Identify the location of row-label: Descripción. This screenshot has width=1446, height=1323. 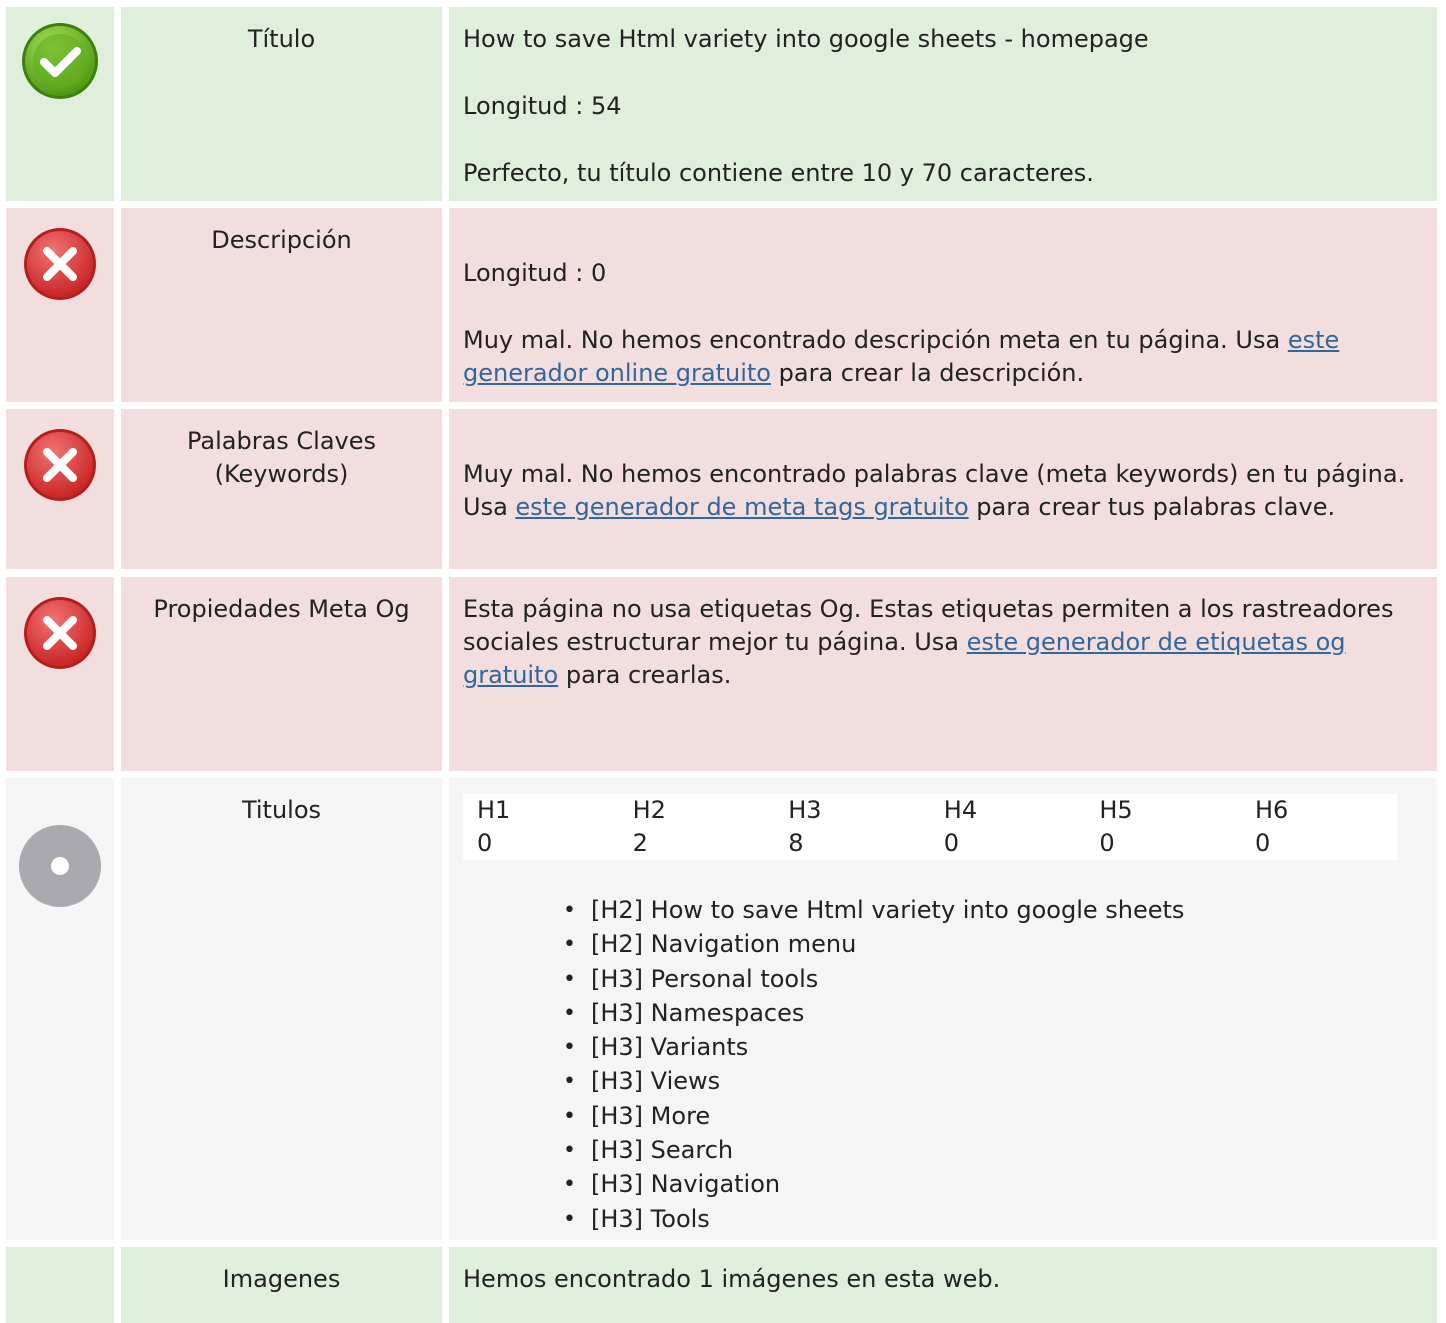
(281, 305).